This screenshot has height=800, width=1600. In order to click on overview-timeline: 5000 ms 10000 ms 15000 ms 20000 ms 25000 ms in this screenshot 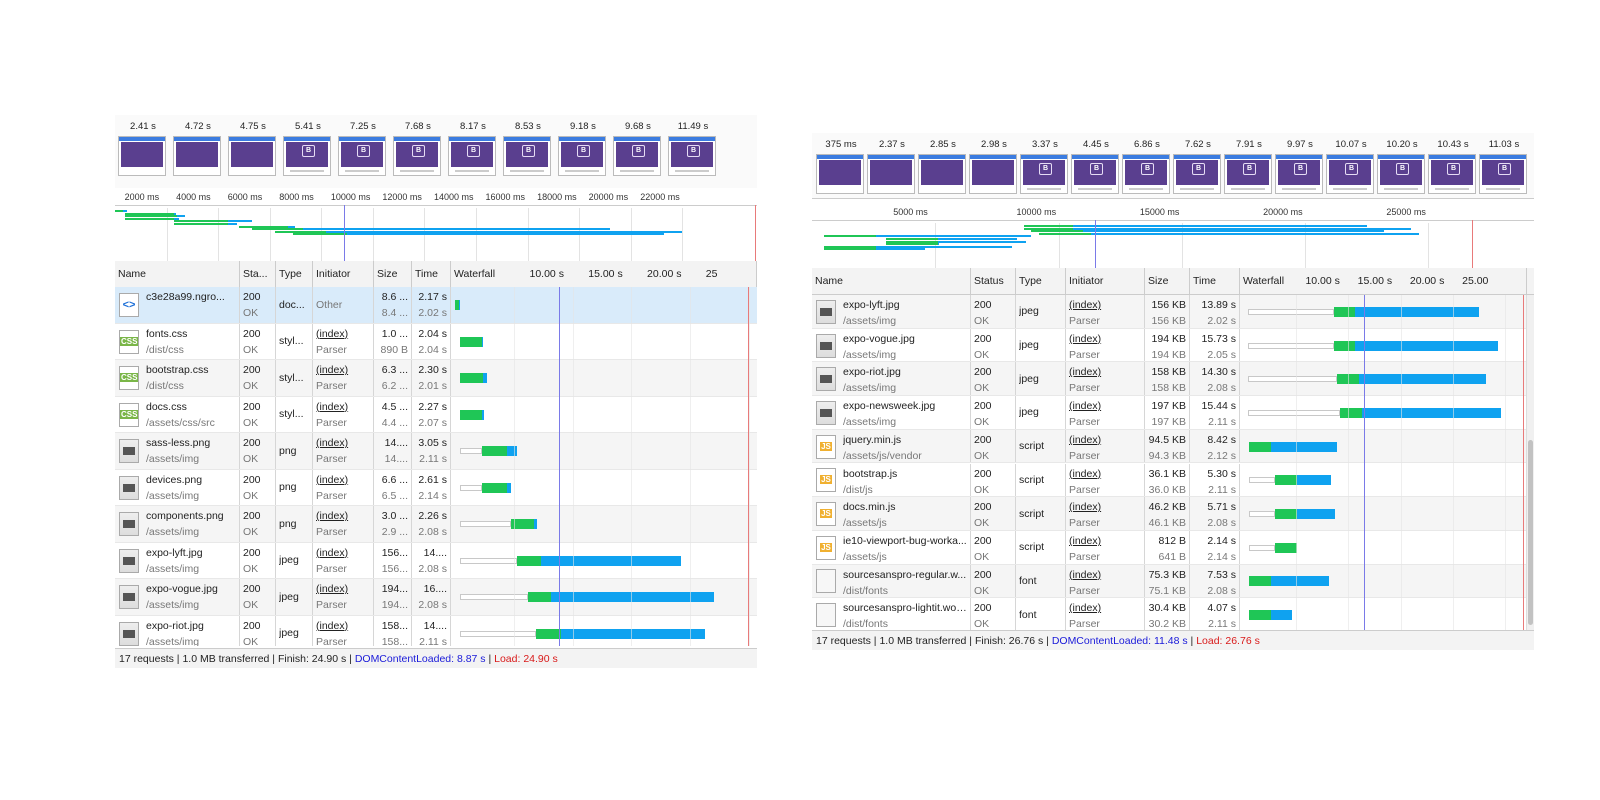, I will do `click(1173, 236)`.